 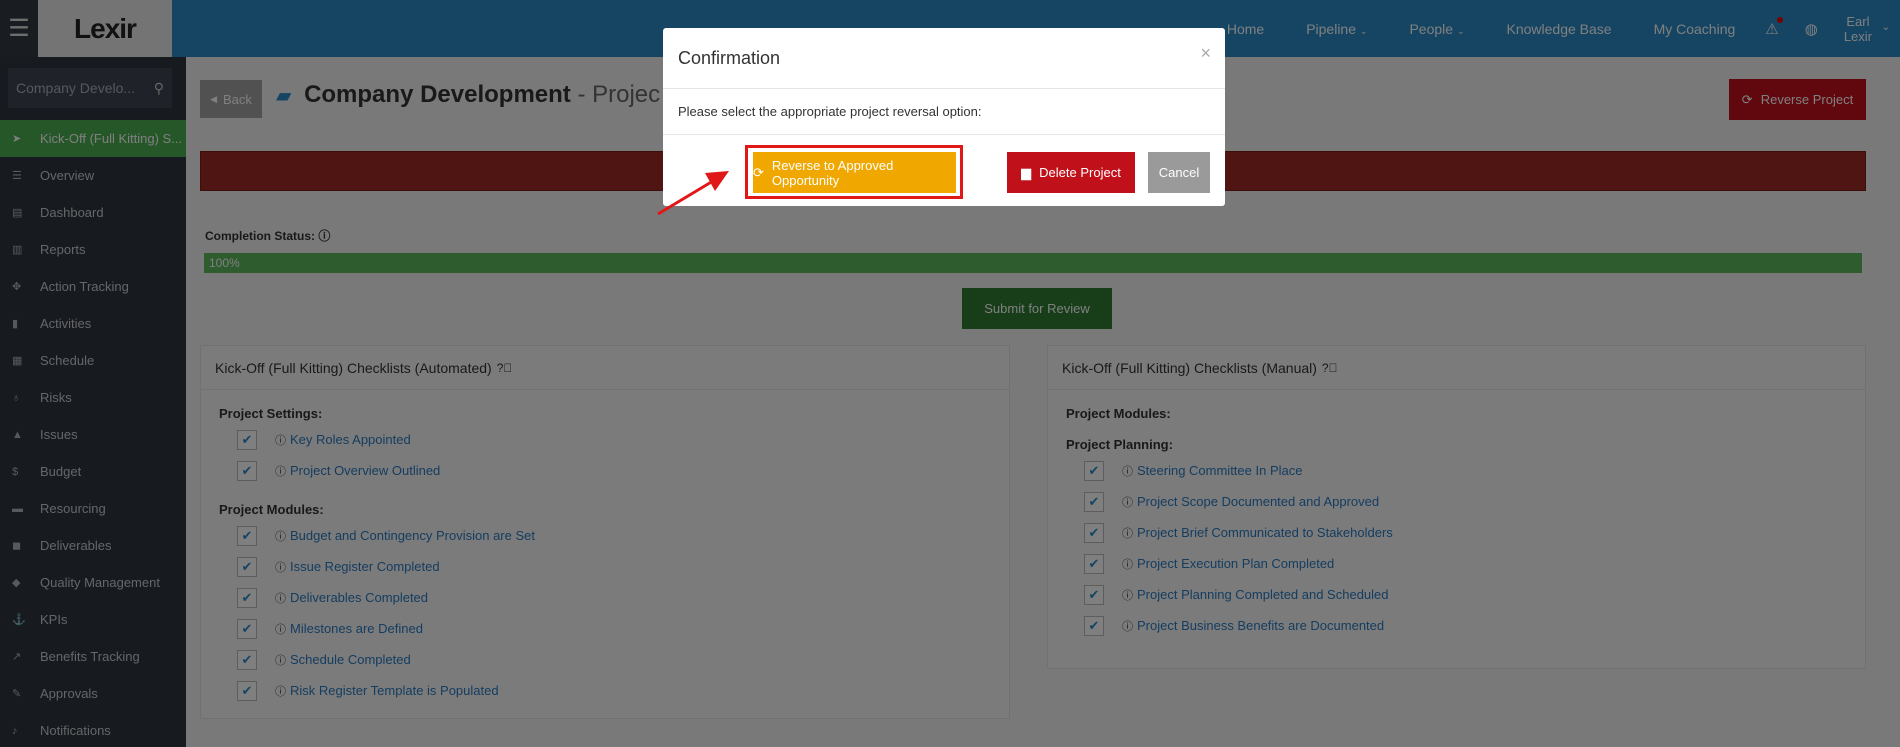 I want to click on reverse-to-approved-label: Reverse to Approved Opportunity, so click(x=832, y=172).